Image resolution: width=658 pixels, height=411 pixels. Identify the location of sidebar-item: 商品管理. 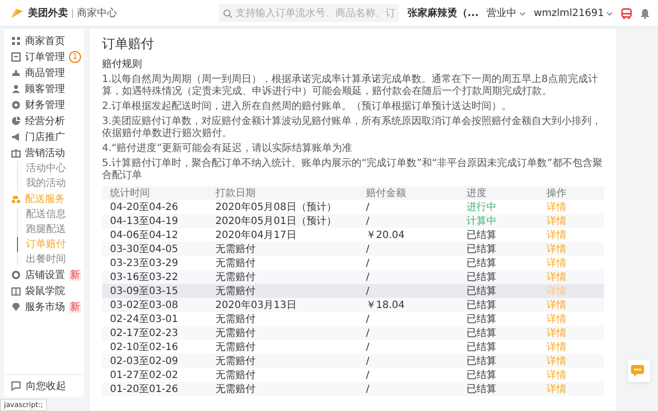
(44, 73).